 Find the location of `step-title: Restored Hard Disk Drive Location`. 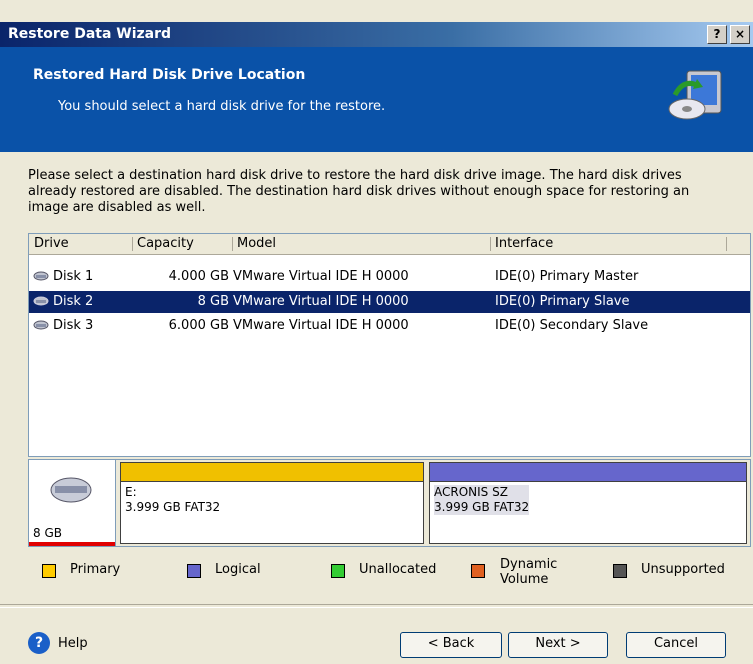

step-title: Restored Hard Disk Drive Location is located at coordinates (169, 75).